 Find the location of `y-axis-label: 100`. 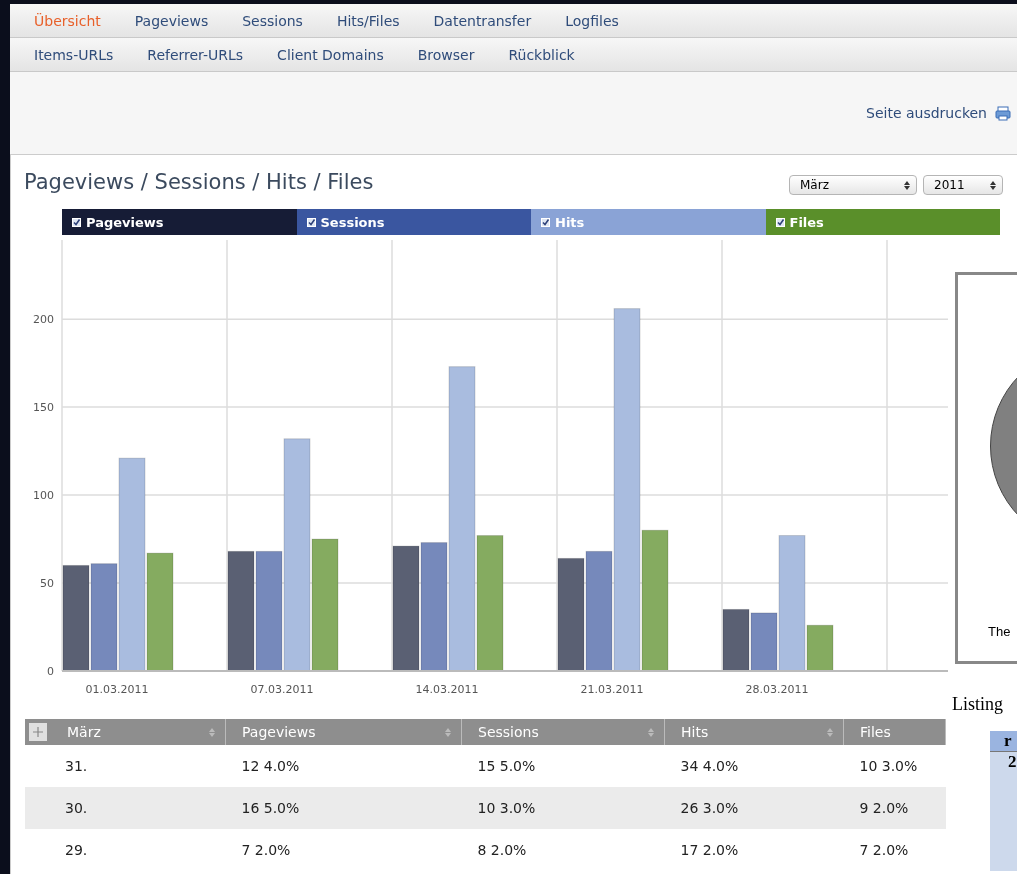

y-axis-label: 100 is located at coordinates (43, 496).